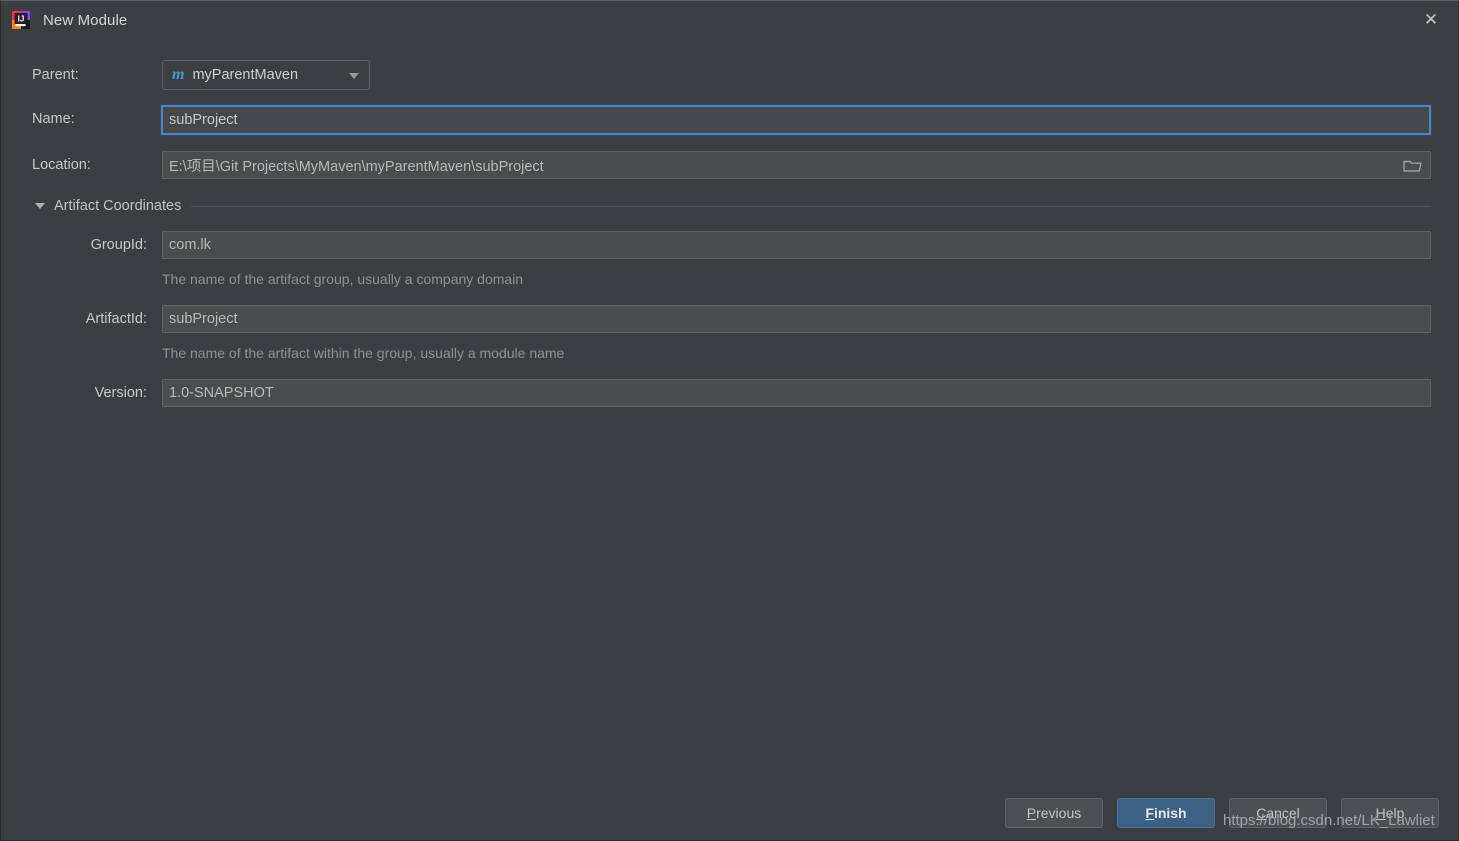 The image size is (1459, 841). Describe the element at coordinates (1261, 813) in the screenshot. I see `cancel-mnemonic: C` at that location.